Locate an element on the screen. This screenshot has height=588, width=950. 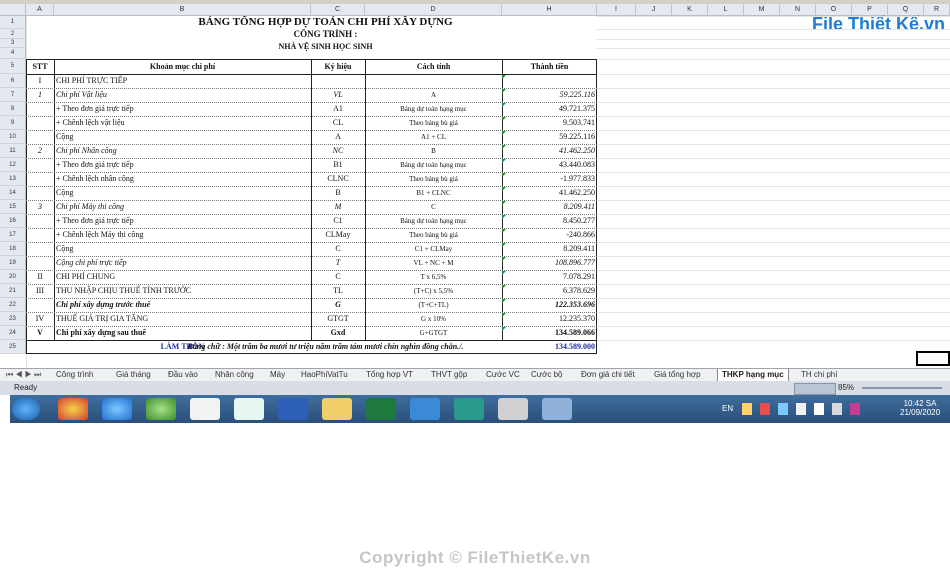
row-header: 19 is located at coordinates (13, 263).